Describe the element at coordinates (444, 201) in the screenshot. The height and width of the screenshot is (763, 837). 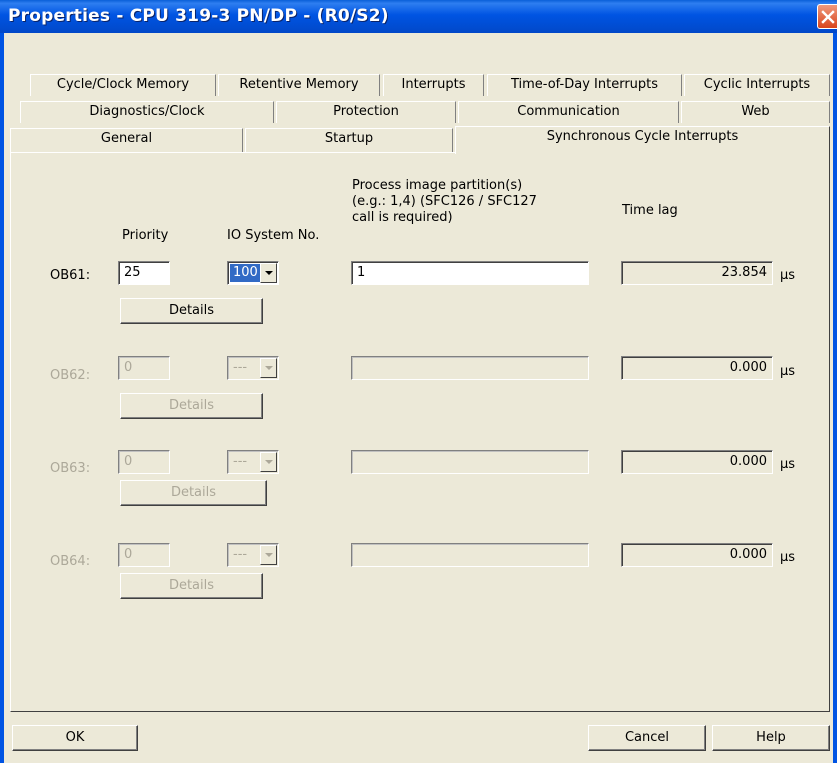
I see `process-image-header-line2: (e.g.: 1,4) (SFC126 / SFC127` at that location.